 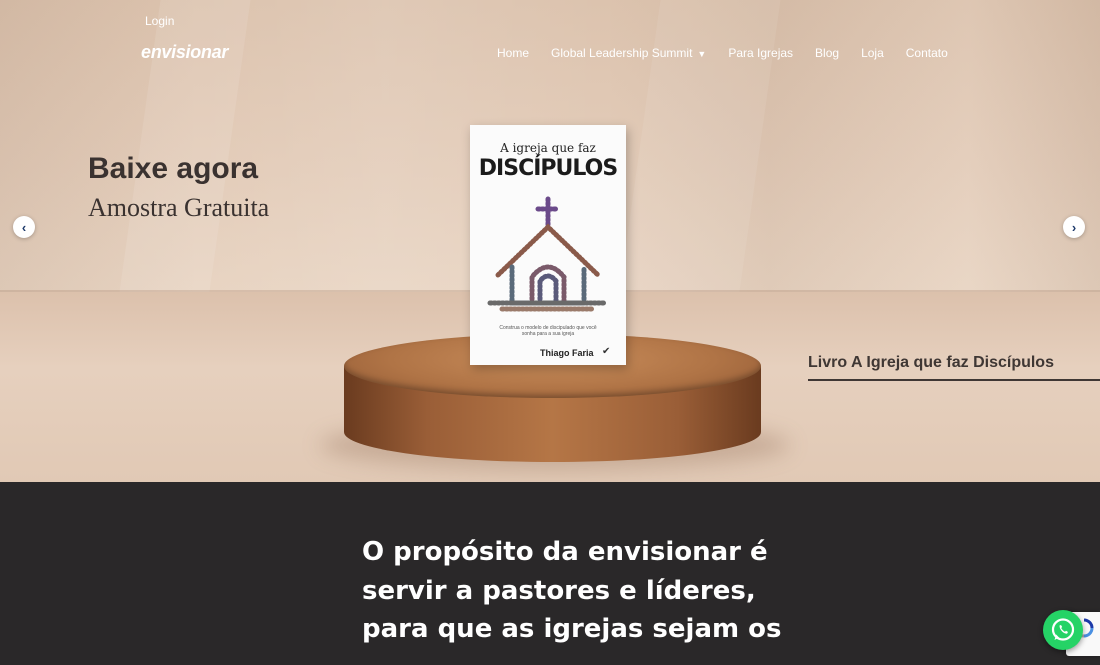 I want to click on nav-contato: Contato, so click(x=927, y=53).